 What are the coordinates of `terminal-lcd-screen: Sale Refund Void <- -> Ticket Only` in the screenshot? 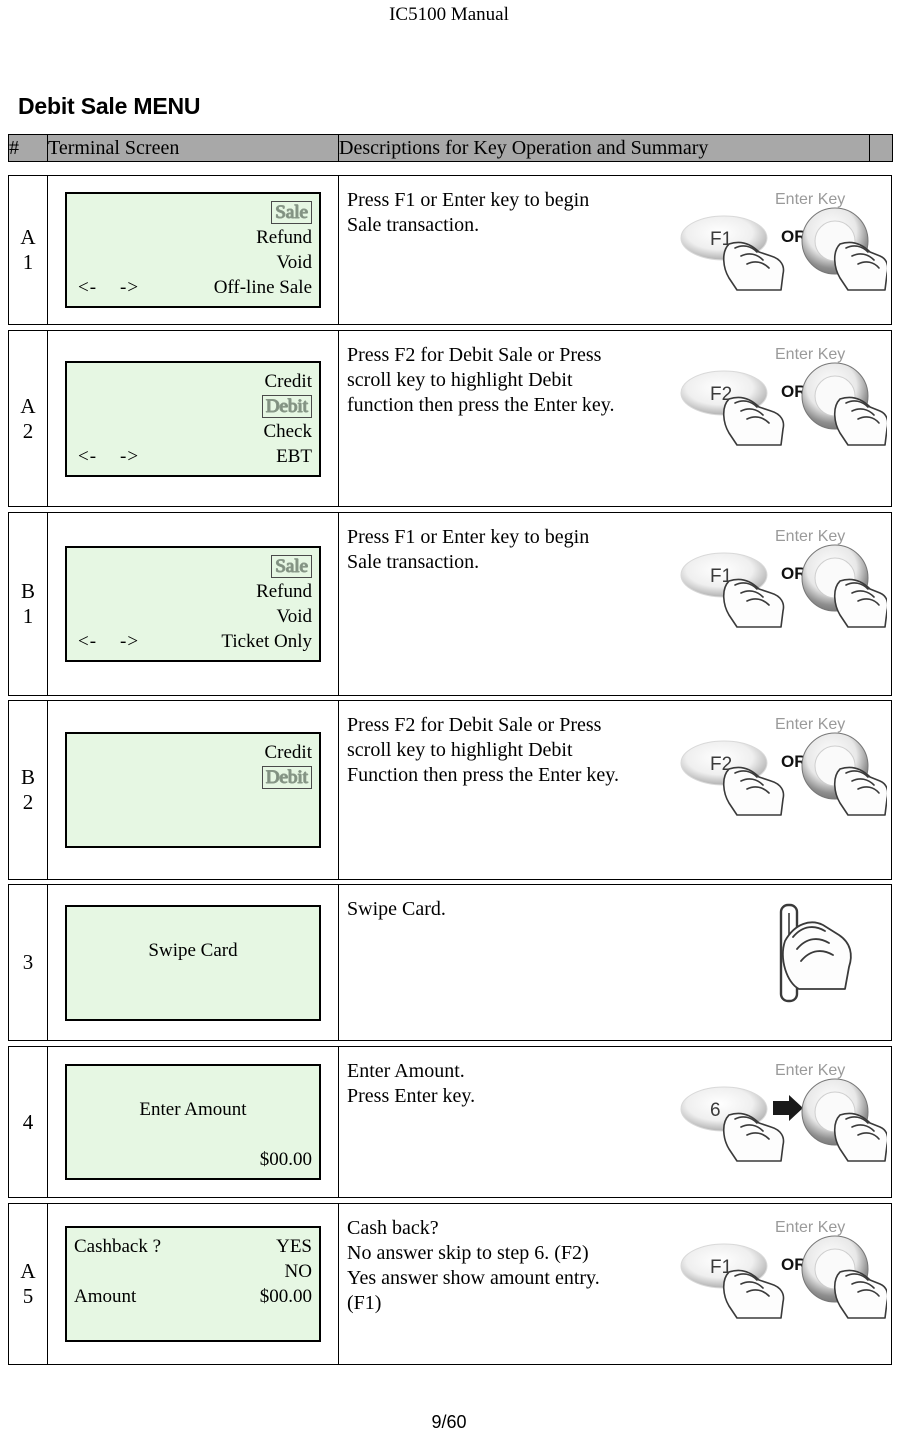 It's located at (193, 604).